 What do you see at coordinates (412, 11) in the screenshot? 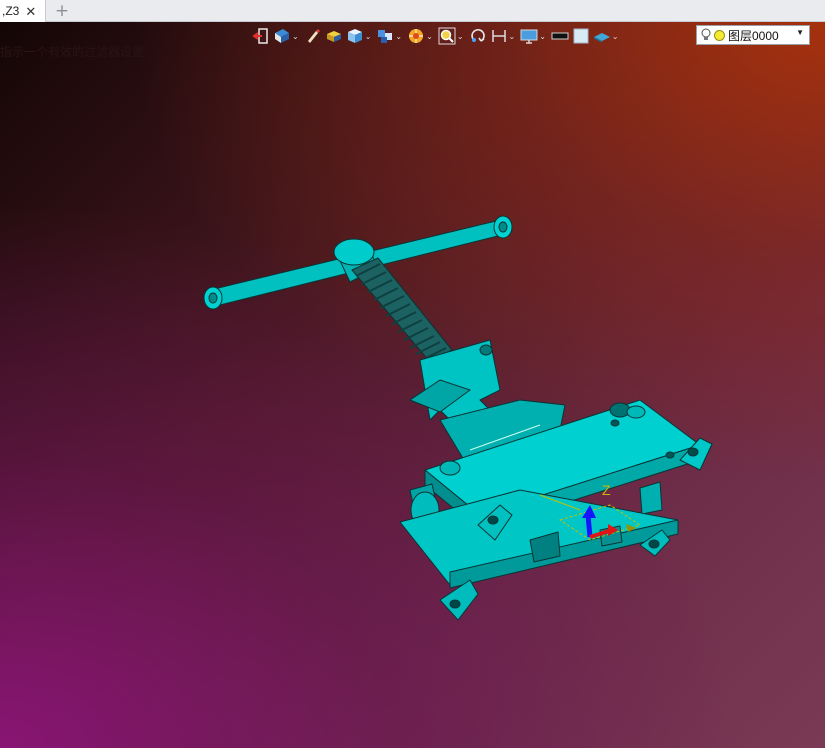
I see `tab-bar: ,Z3 ✕ +` at bounding box center [412, 11].